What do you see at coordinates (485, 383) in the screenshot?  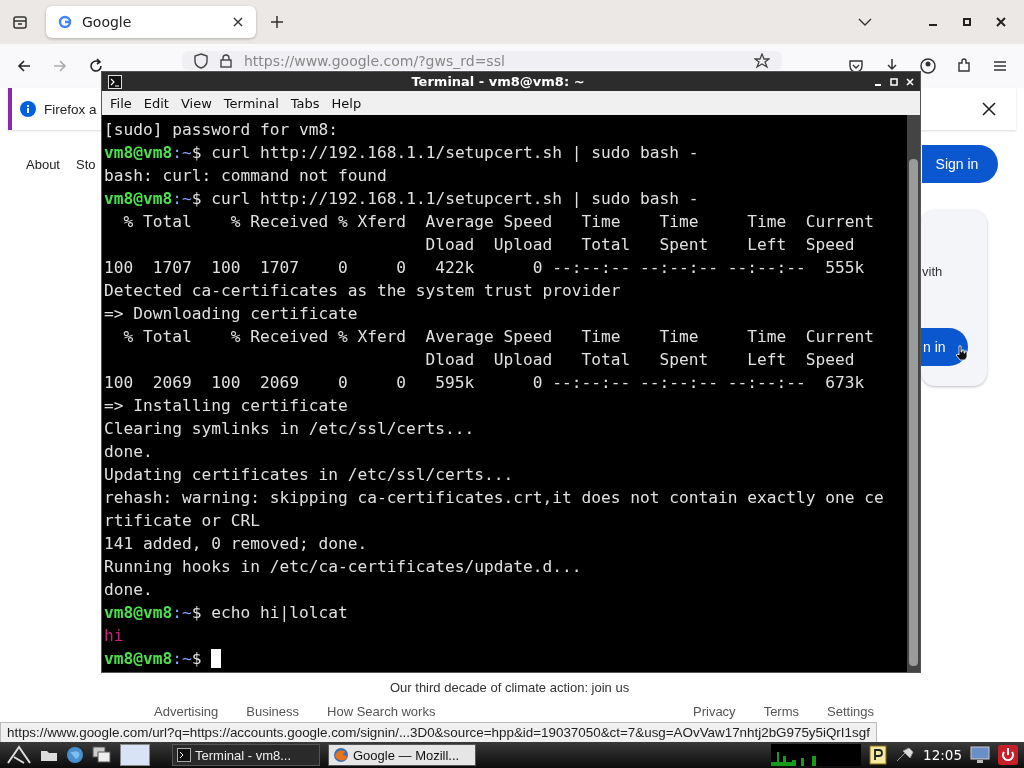 I see `terminal-line: 100 2069 100 2069 0 0 595k 0 --:--:-- --:--:-- --:--:-- 673k` at bounding box center [485, 383].